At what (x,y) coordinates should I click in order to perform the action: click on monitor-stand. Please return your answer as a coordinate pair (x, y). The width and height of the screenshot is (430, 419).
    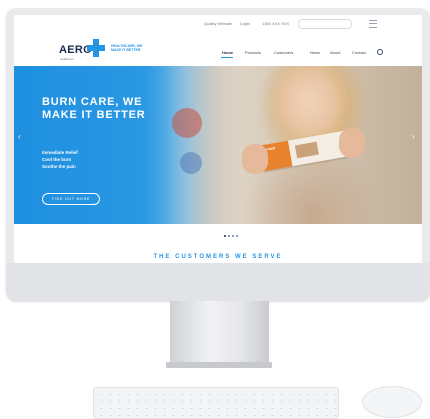
    Looking at the image, I should click on (219, 333).